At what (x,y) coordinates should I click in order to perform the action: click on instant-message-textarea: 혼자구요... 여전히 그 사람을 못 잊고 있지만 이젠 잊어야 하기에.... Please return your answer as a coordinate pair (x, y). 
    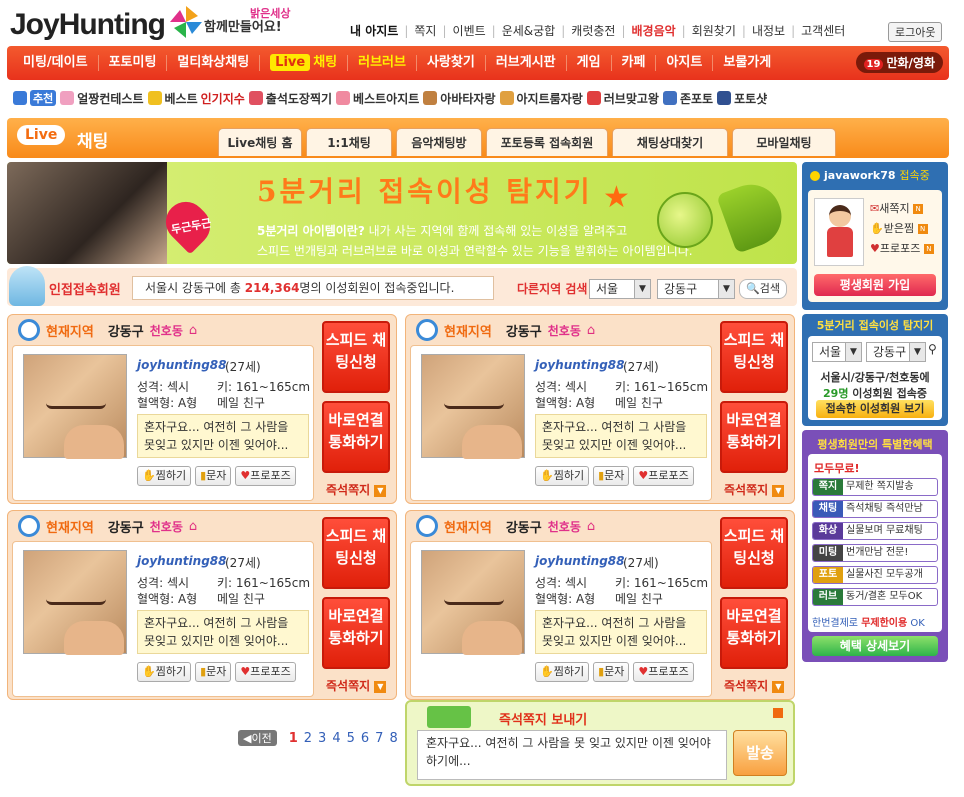
    Looking at the image, I should click on (572, 755).